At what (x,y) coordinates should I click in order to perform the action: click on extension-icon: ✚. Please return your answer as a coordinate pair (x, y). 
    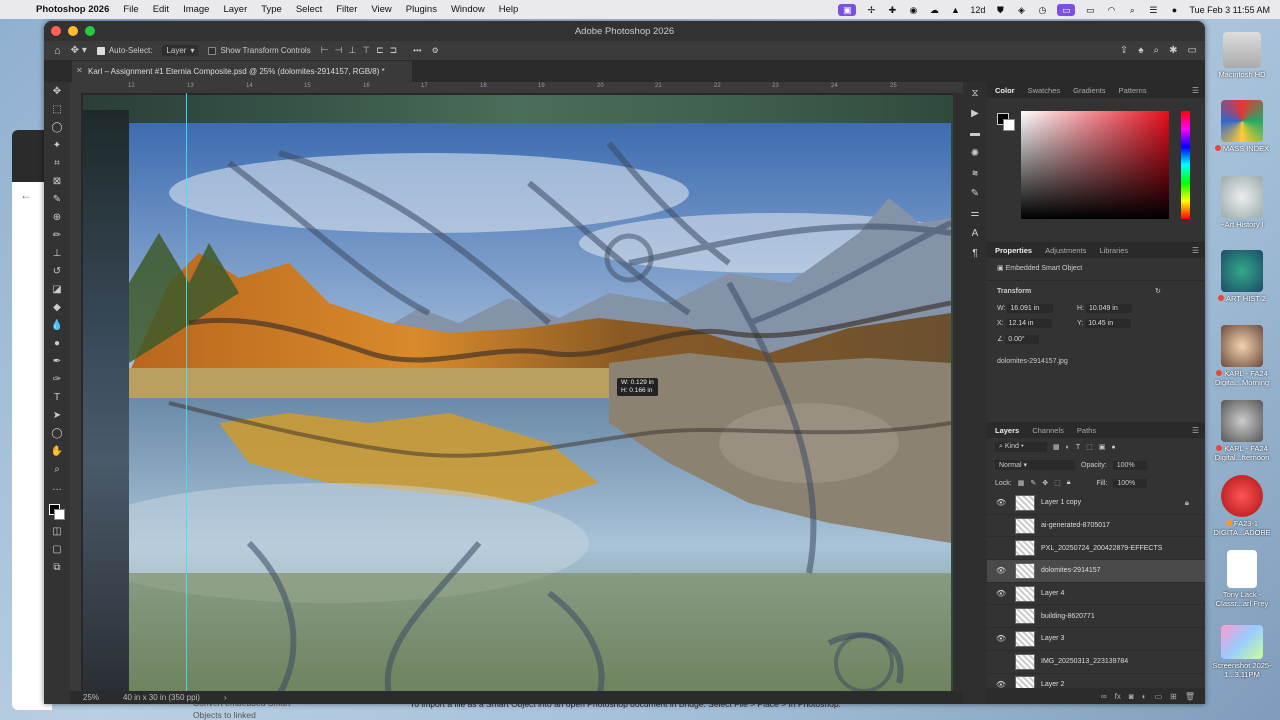
    Looking at the image, I should click on (892, 10).